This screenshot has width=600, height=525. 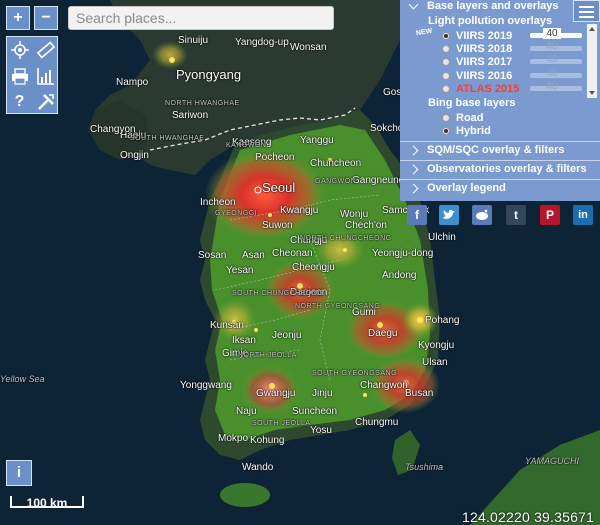 I want to click on ruler-icon, so click(x=45, y=49).